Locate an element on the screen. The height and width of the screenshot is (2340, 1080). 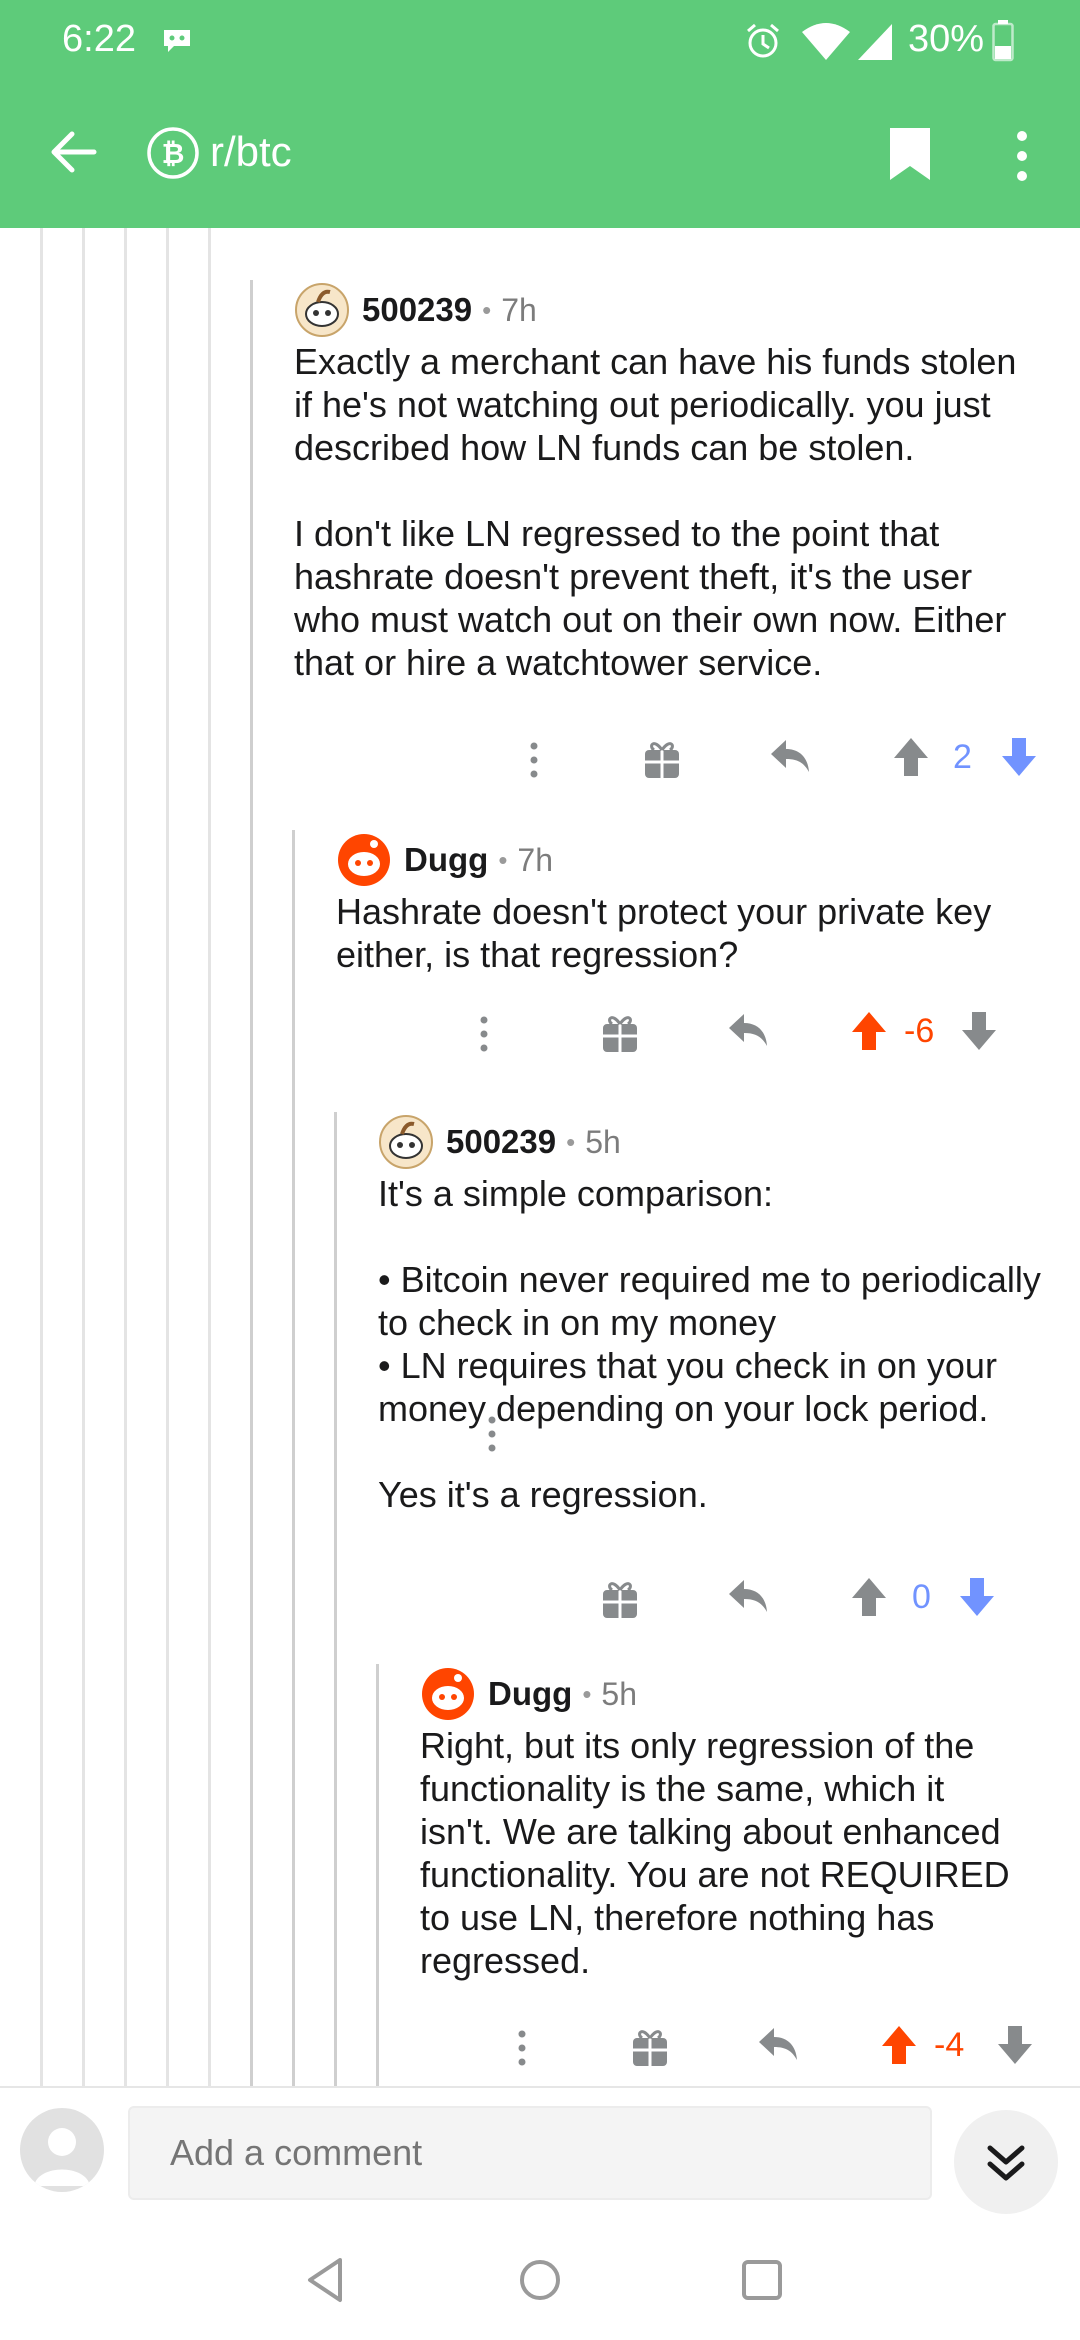
vote-score: -6 is located at coordinates (919, 1031).